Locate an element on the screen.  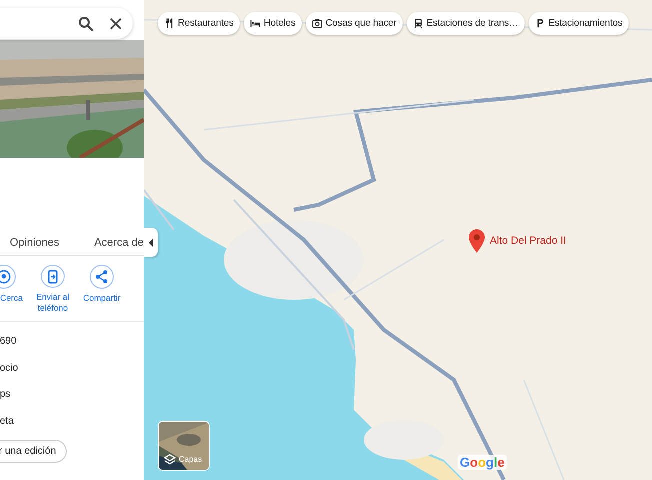
action-label: Compartir is located at coordinates (102, 298).